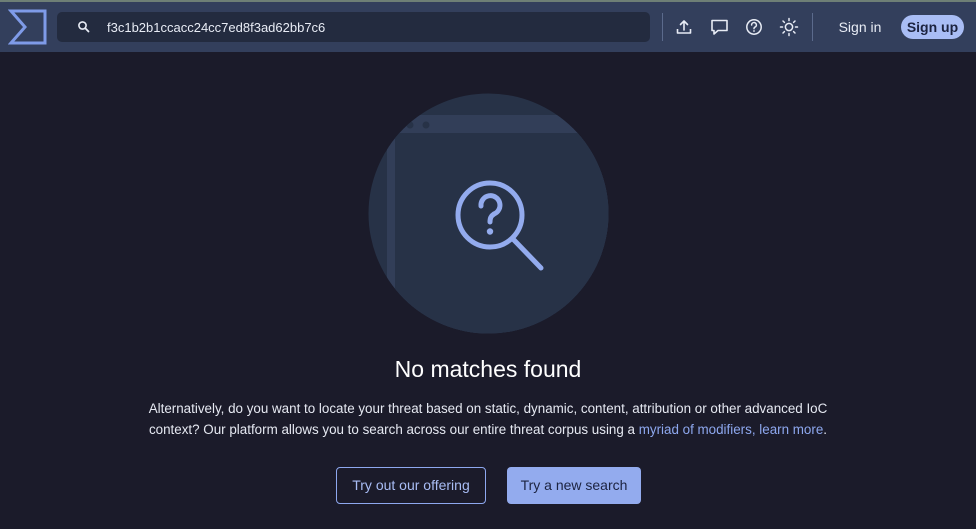  I want to click on sign-up-button: Sign up, so click(932, 27).